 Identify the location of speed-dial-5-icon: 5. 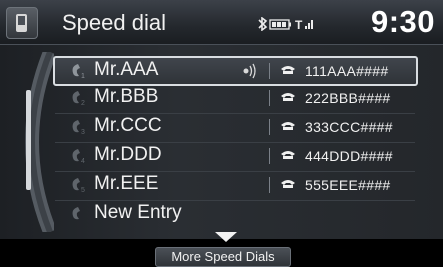
(78, 185).